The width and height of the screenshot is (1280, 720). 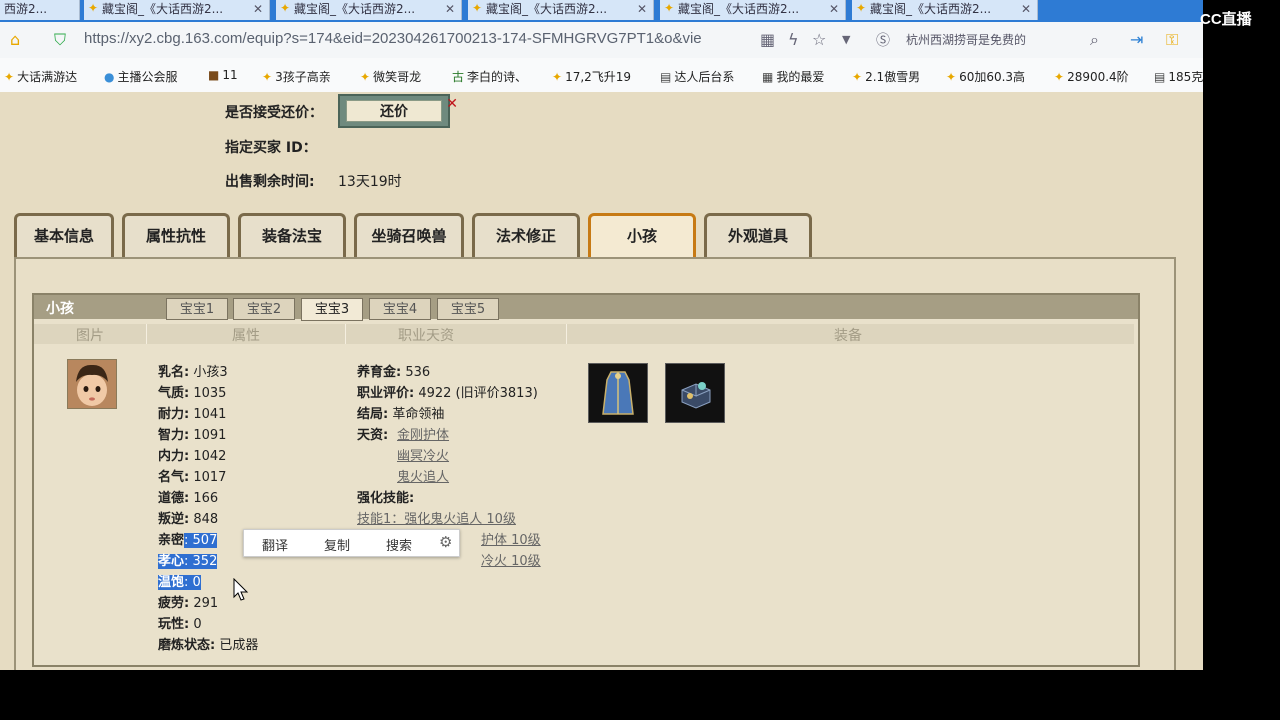 I want to click on attr-qizhi: 气质: 1035, so click(x=192, y=393).